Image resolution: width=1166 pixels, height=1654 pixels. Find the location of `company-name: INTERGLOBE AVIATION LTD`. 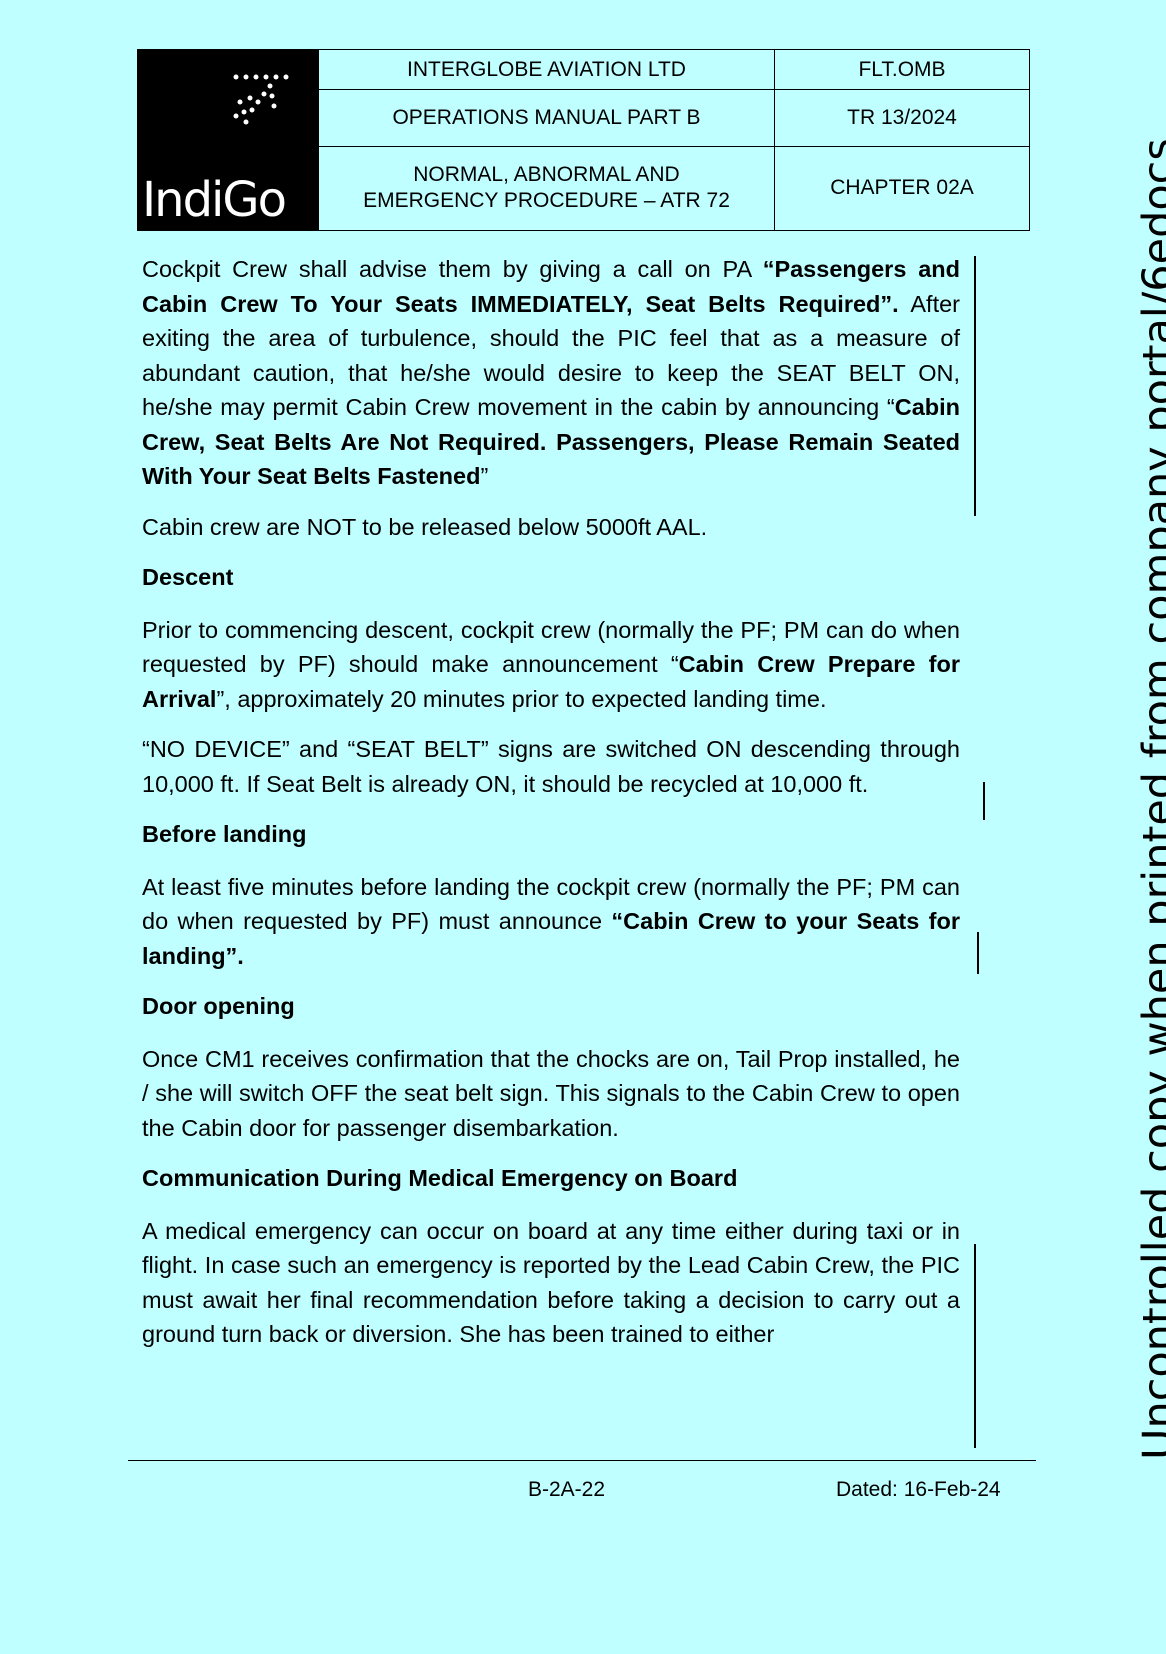

company-name: INTERGLOBE AVIATION LTD is located at coordinates (546, 69).